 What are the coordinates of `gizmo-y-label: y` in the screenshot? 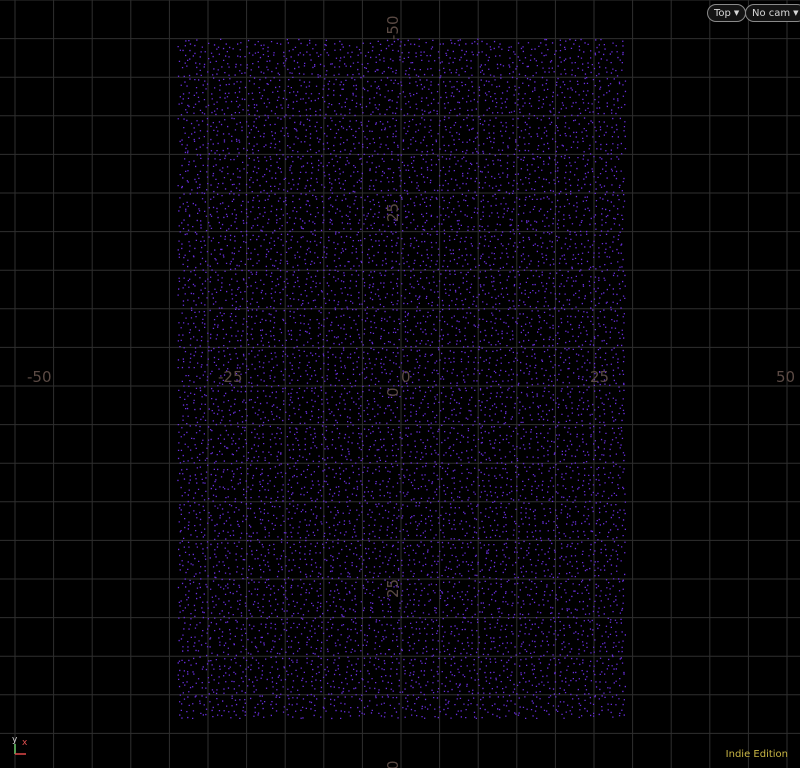 It's located at (15, 740).